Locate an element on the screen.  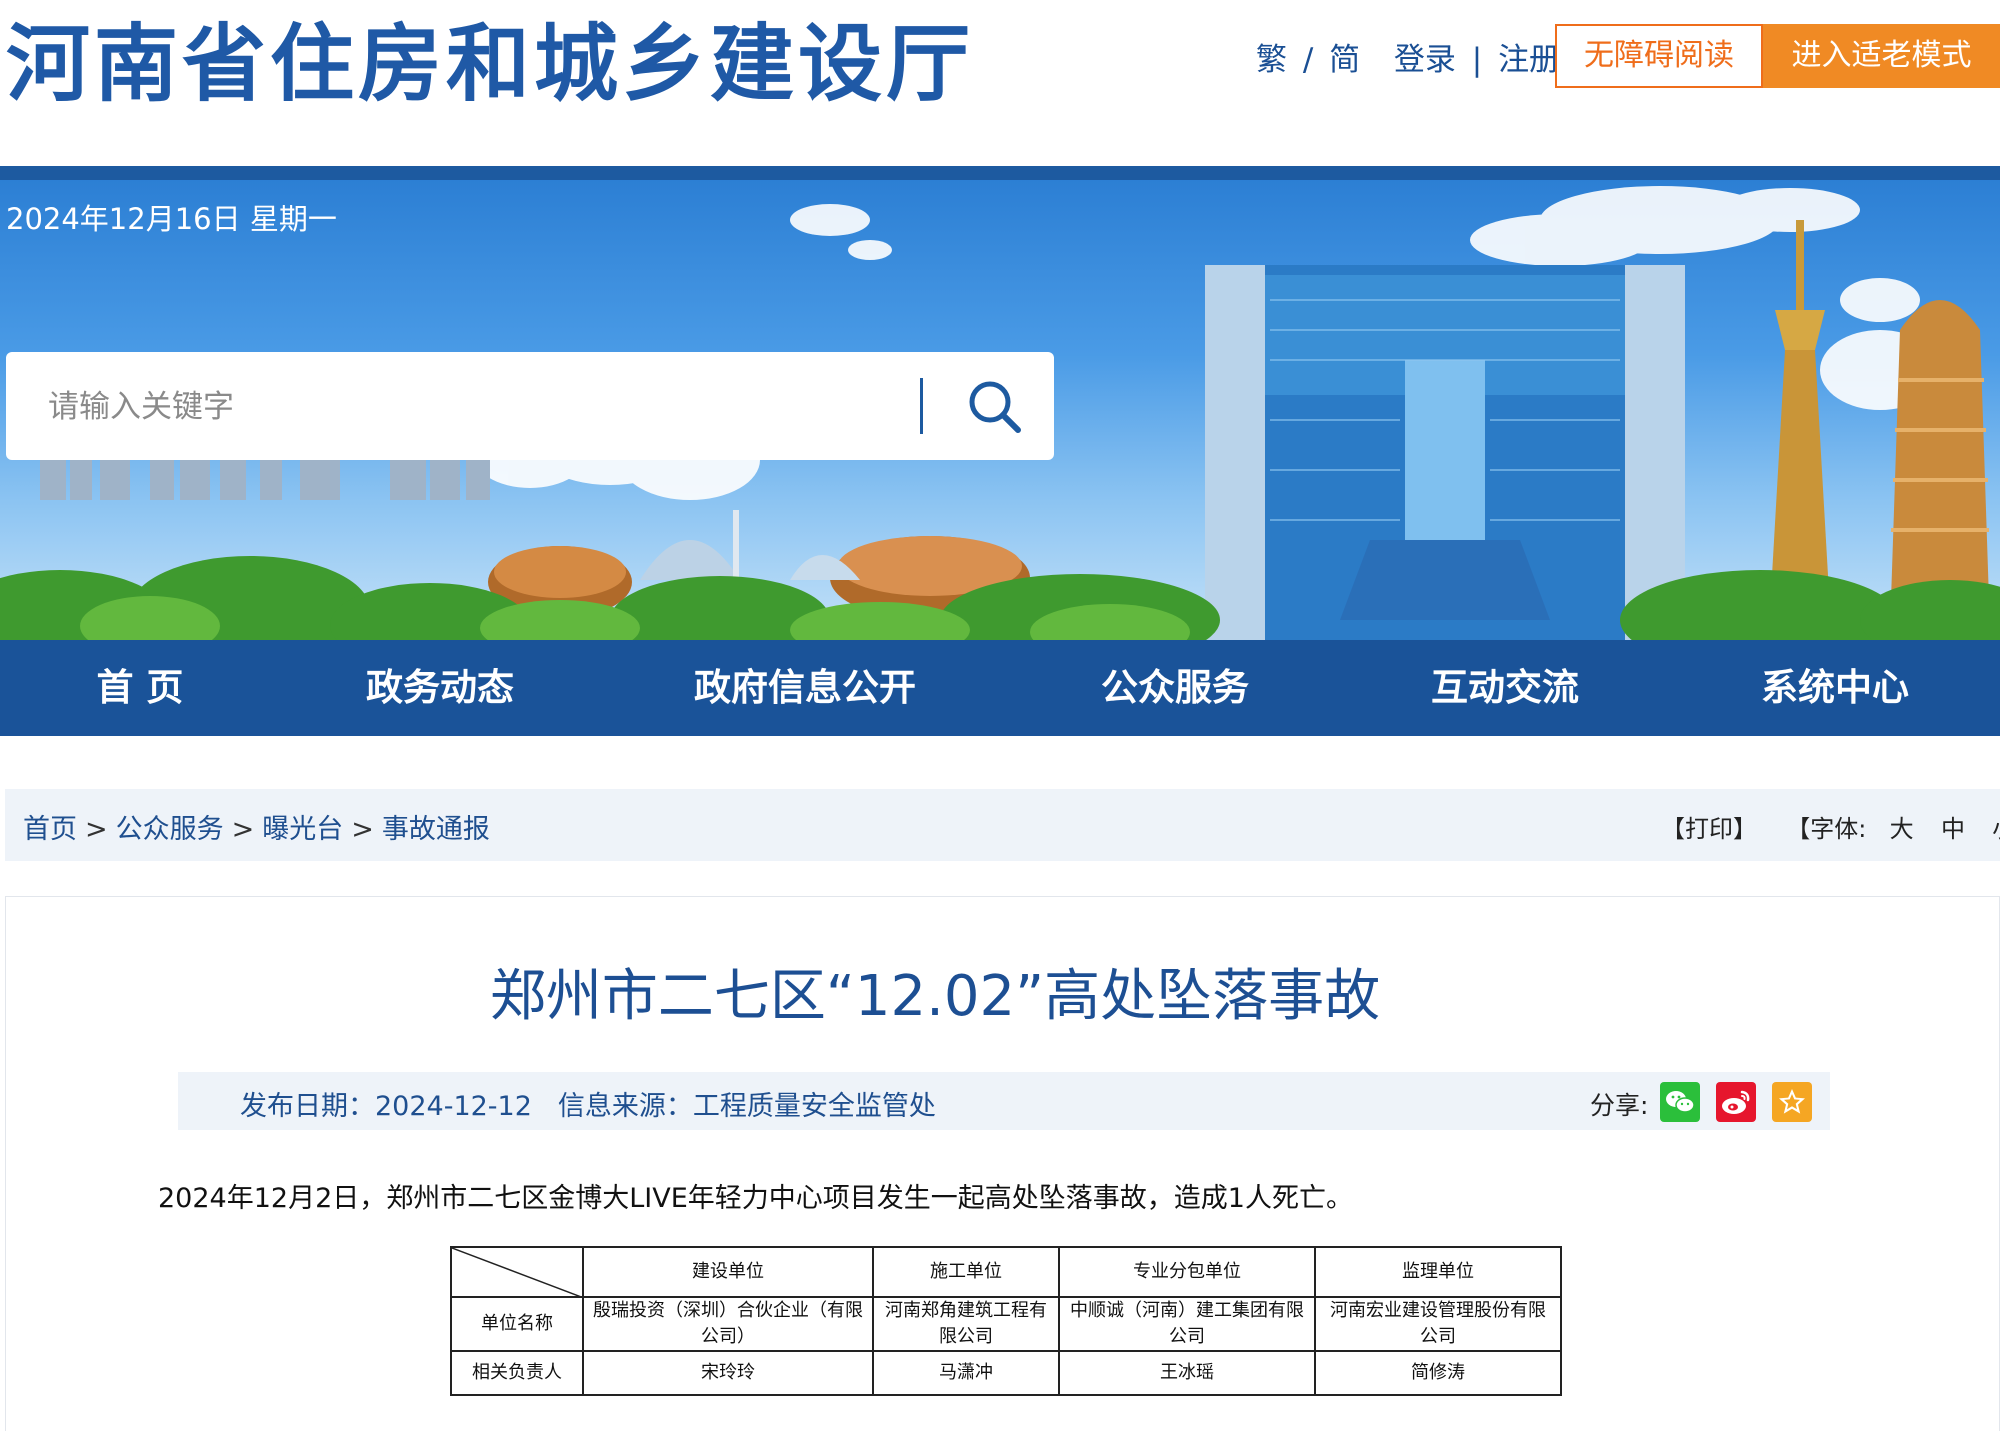
search-input is located at coordinates (468, 407).